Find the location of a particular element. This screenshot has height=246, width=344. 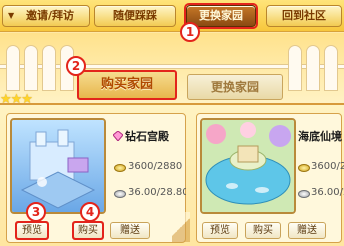

preview-button-1: 预览 is located at coordinates (32, 230).